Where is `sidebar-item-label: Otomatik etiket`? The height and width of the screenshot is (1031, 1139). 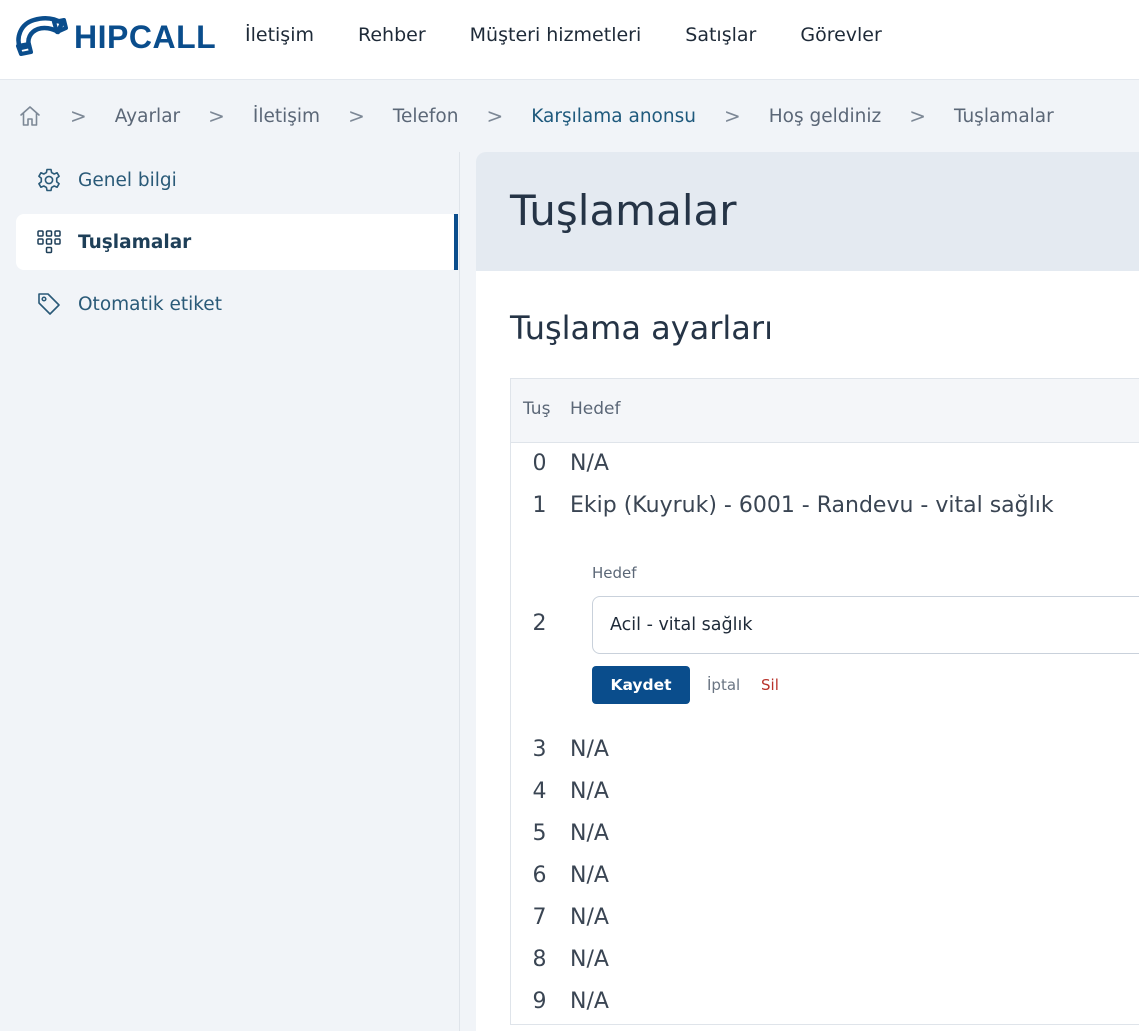
sidebar-item-label: Otomatik etiket is located at coordinates (150, 304).